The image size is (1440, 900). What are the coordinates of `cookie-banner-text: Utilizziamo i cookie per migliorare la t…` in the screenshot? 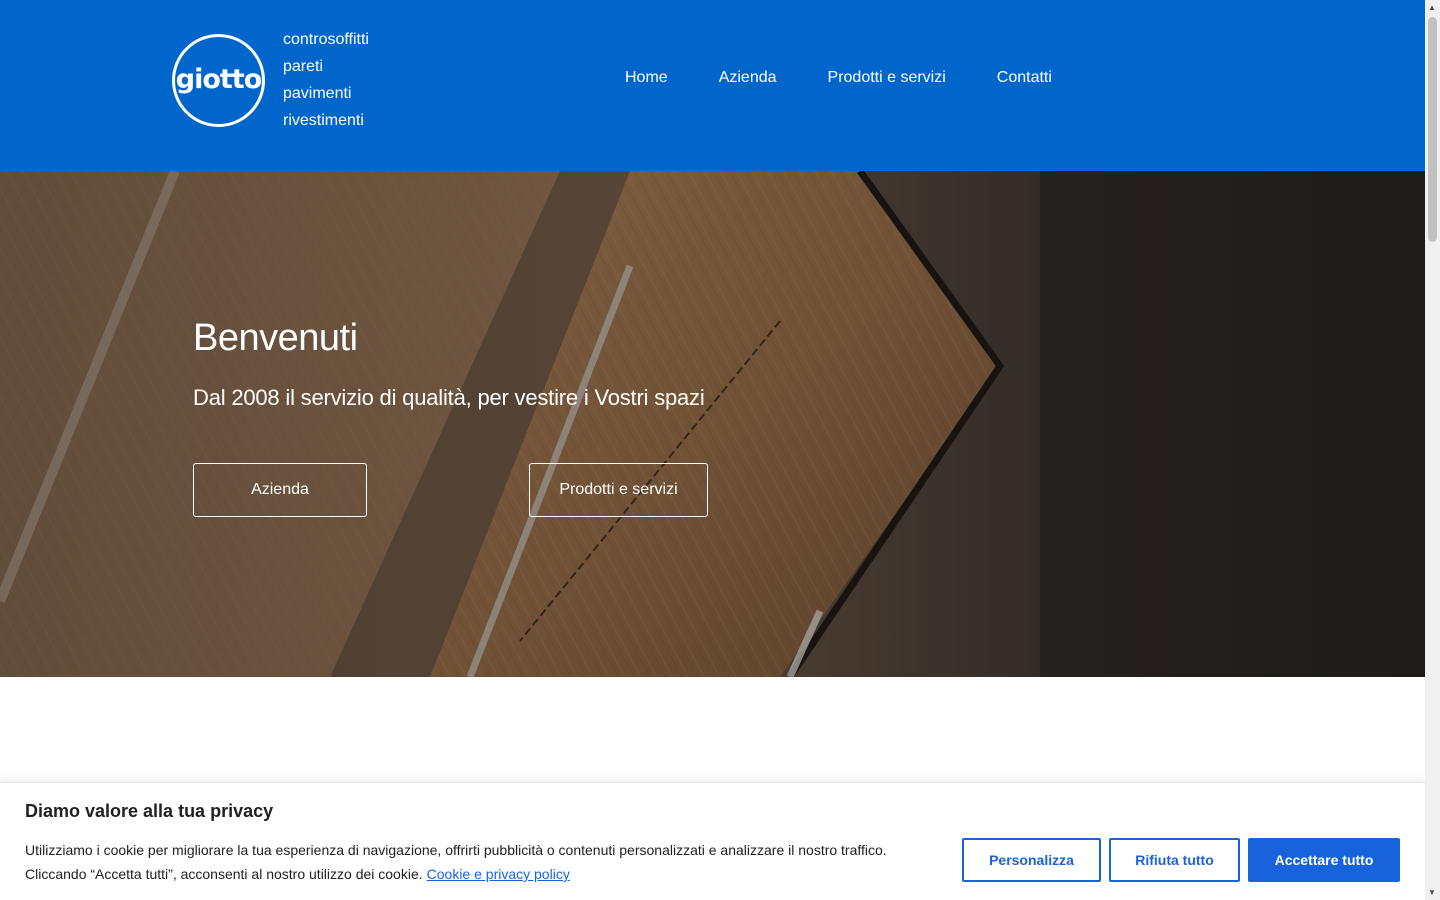 It's located at (475, 862).